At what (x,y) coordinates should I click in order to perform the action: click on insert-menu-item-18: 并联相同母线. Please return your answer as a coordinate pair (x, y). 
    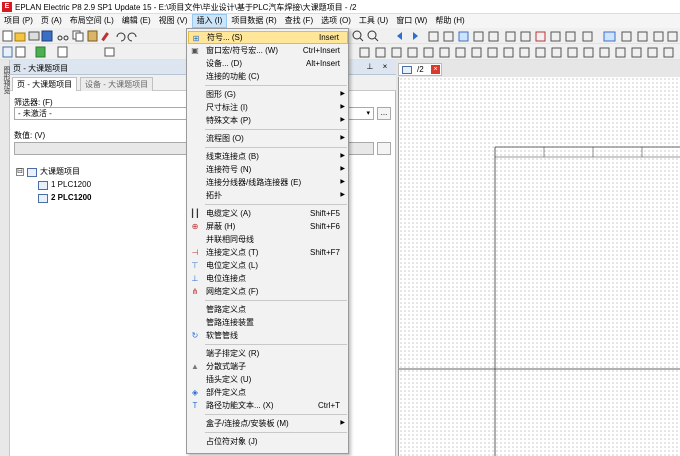
    Looking at the image, I should click on (268, 239).